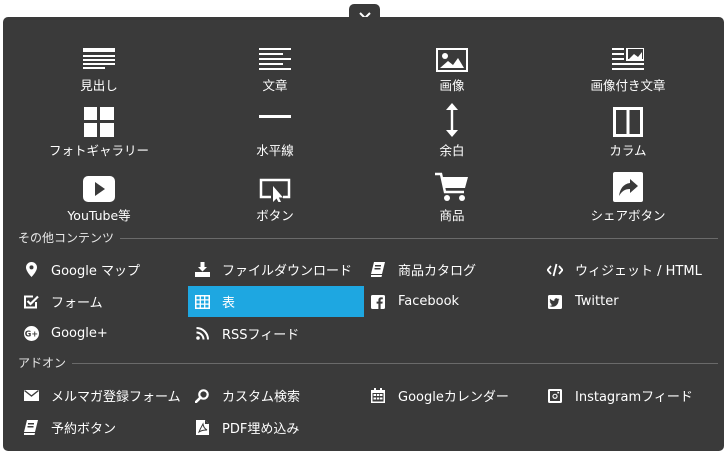 The image size is (727, 455). I want to click on grid-item-horizontal-rule: 水平線, so click(275, 127).